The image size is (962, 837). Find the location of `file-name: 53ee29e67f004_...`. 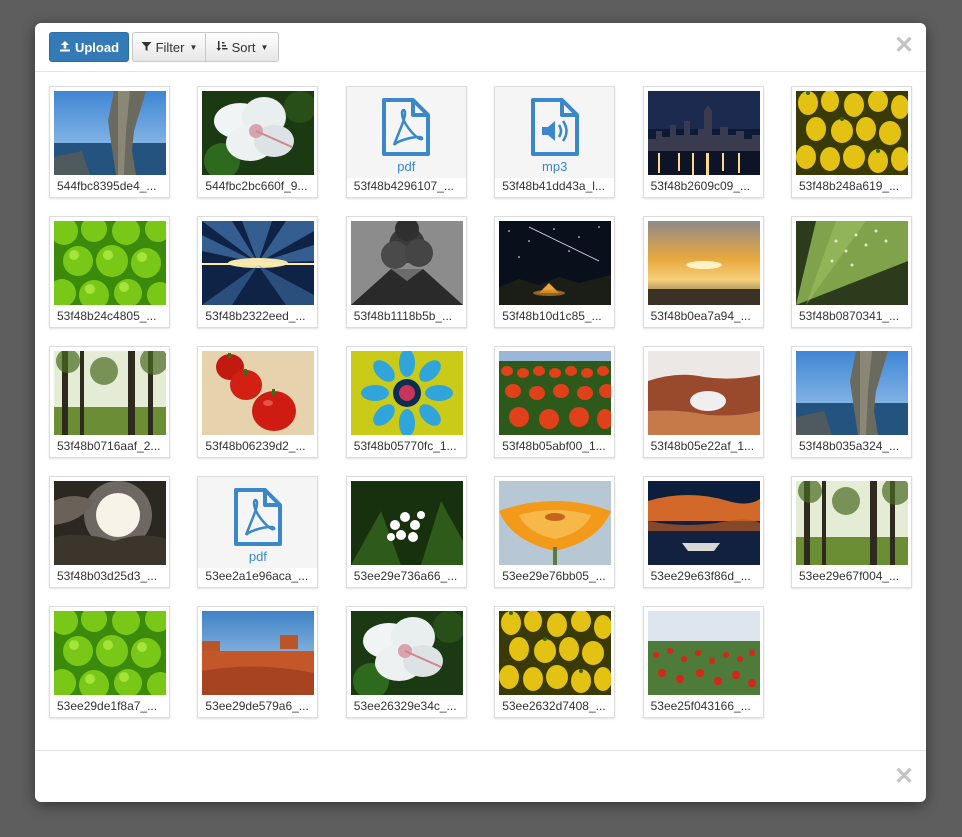

file-name: 53ee29e67f004_... is located at coordinates (849, 576).